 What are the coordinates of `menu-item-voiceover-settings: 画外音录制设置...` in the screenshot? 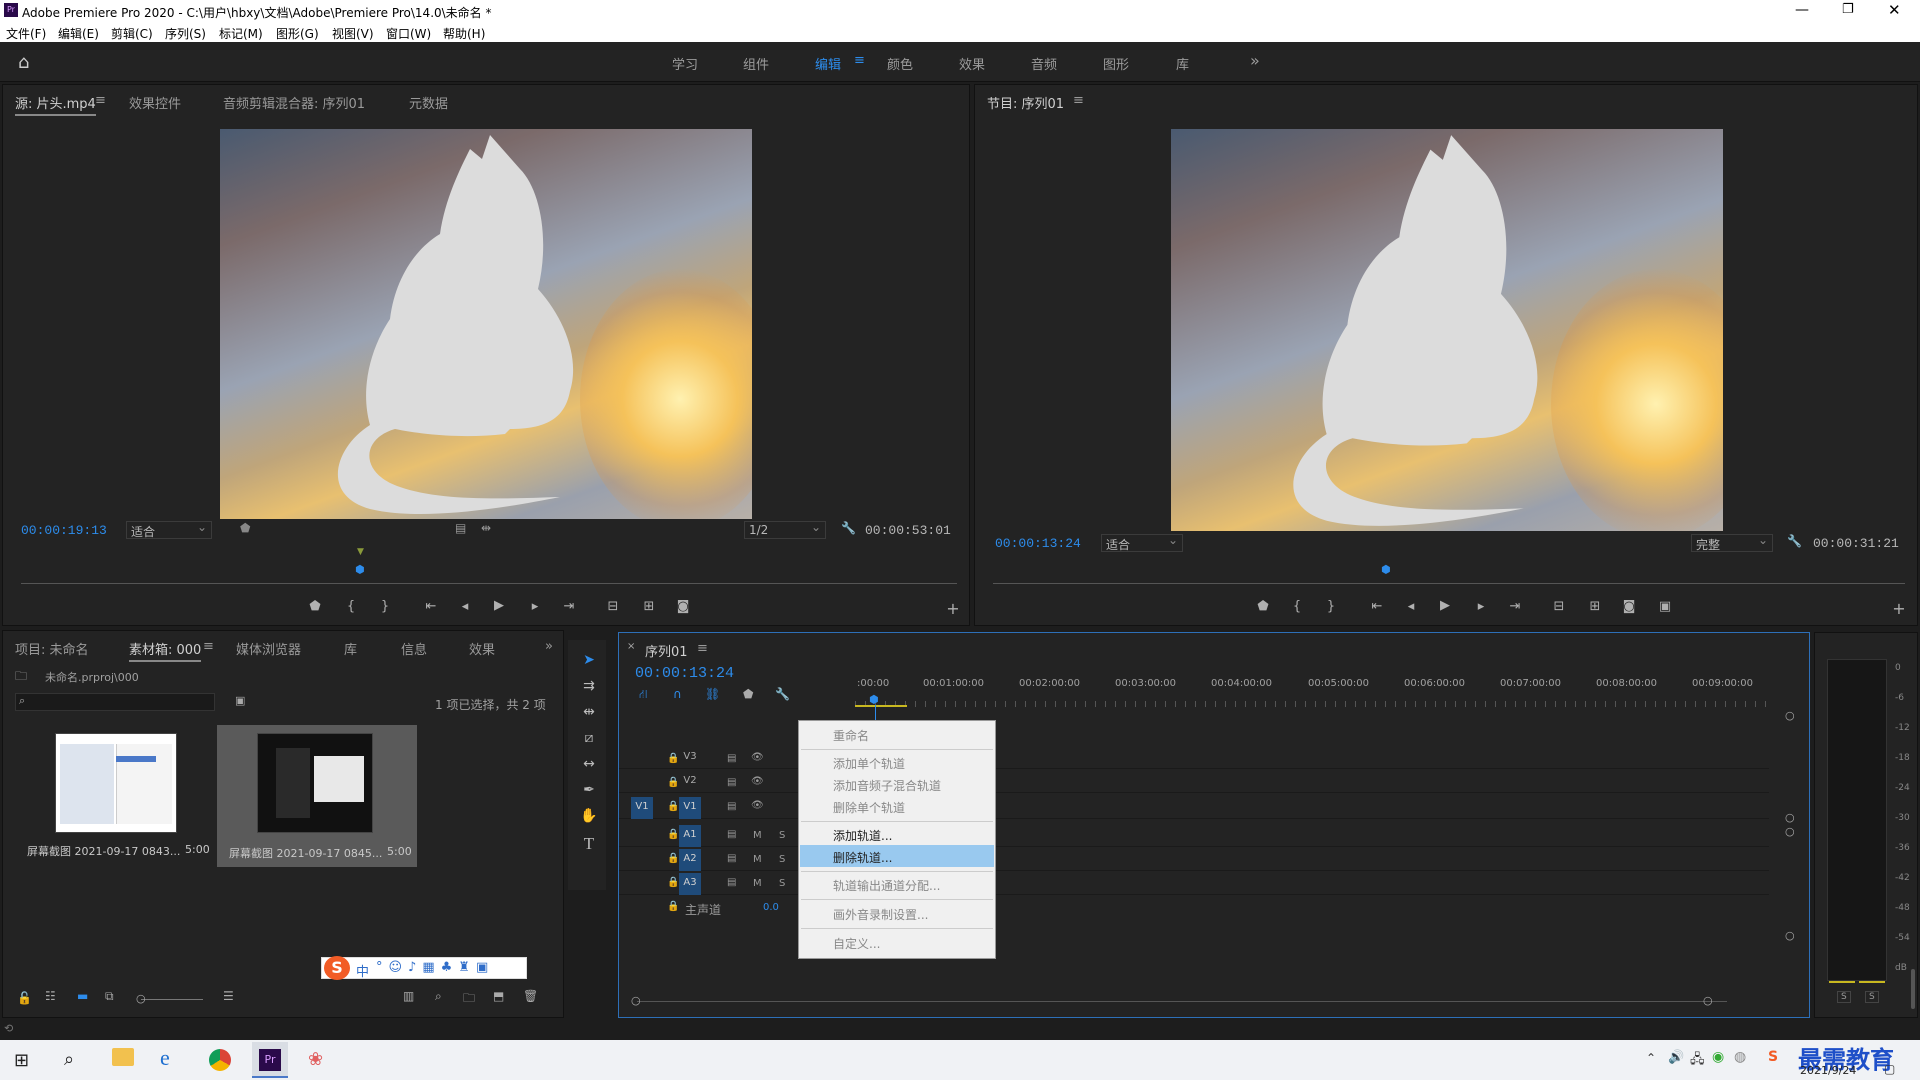 It's located at (897, 913).